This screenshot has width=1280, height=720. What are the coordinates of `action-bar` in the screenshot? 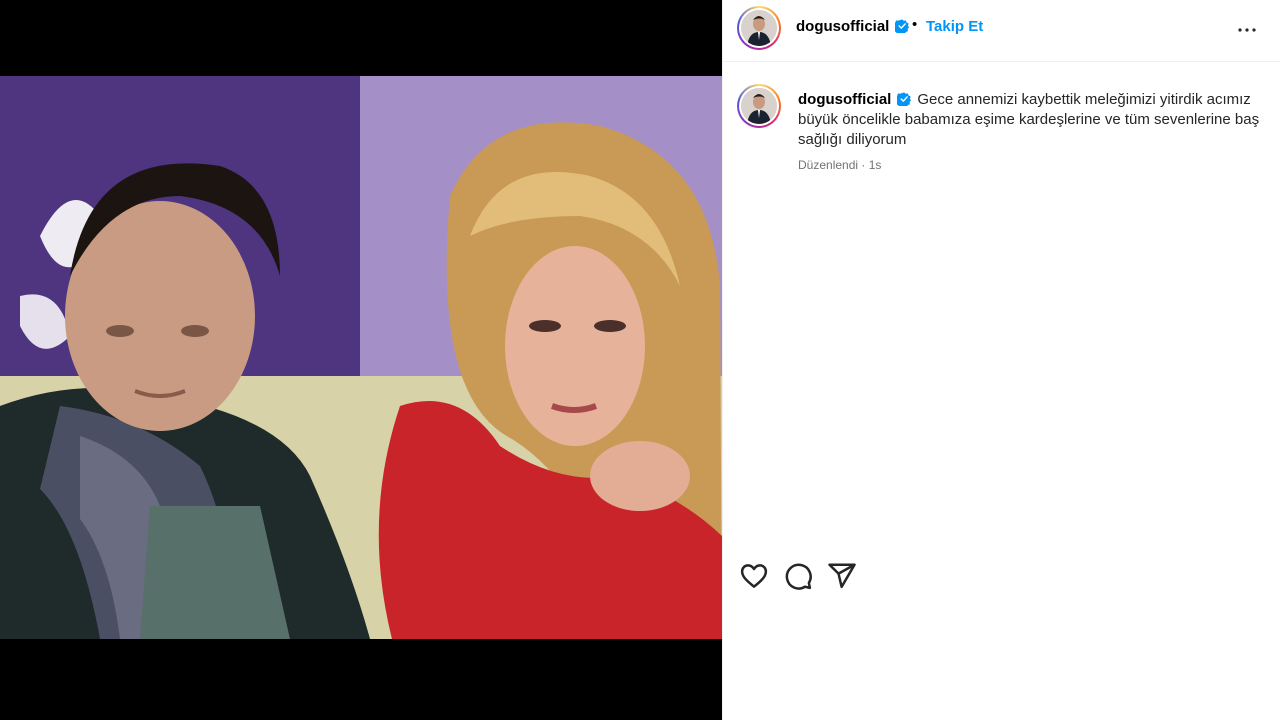 It's located at (839, 576).